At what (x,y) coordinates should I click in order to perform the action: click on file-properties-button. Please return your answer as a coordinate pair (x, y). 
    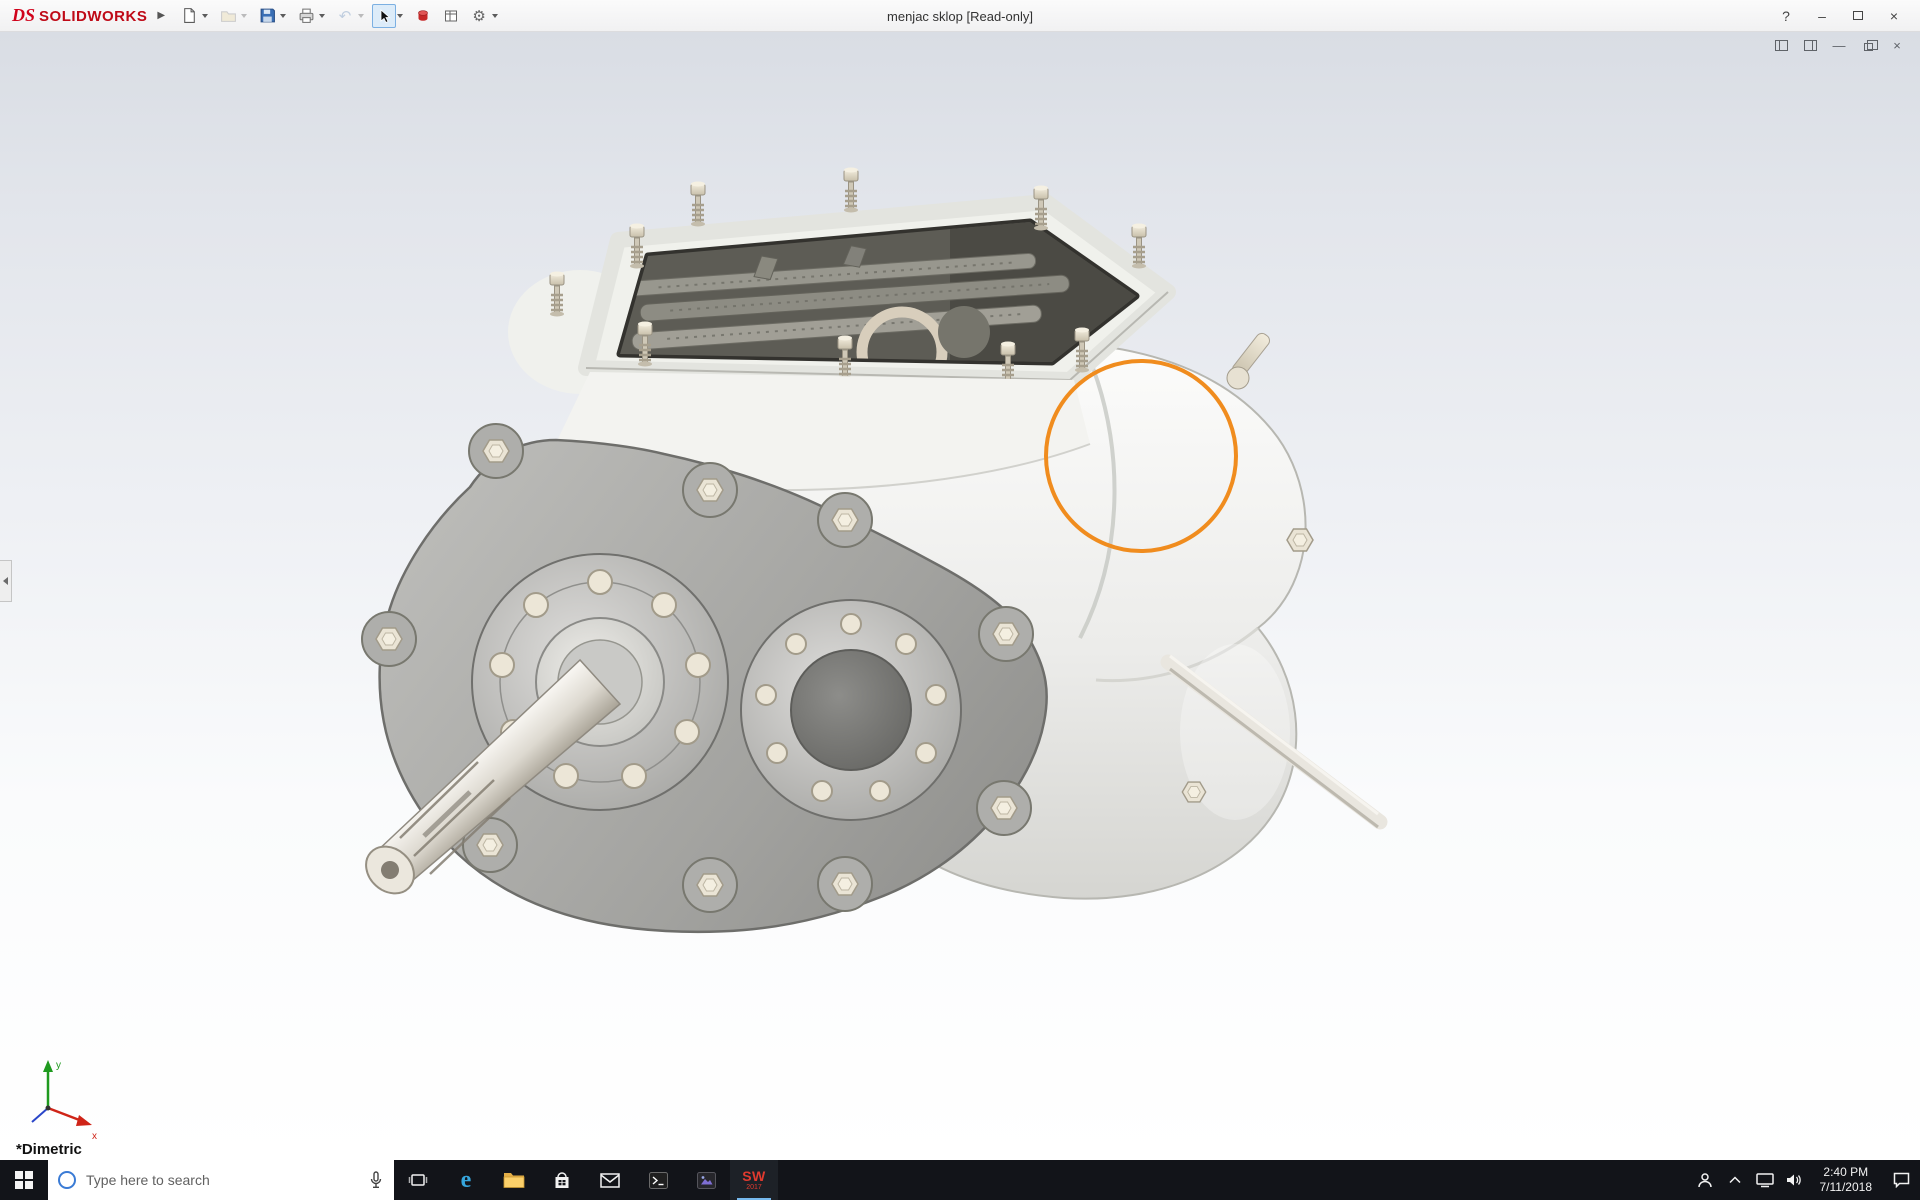
    Looking at the image, I should click on (451, 16).